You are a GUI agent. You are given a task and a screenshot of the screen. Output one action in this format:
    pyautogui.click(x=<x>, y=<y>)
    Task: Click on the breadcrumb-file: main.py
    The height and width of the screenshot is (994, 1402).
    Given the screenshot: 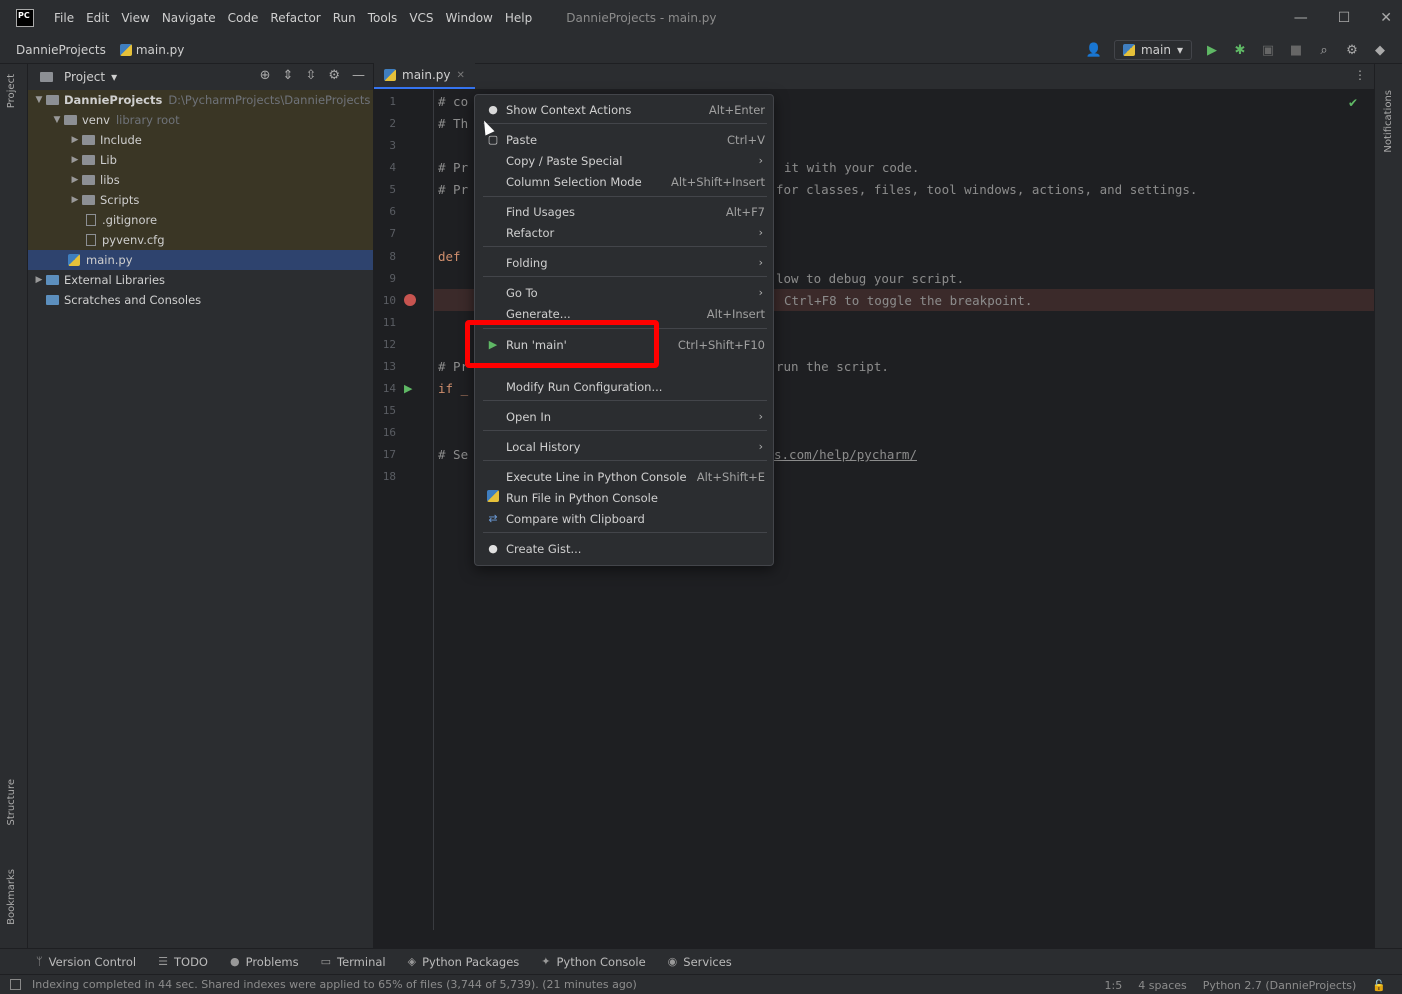 What is the action you would take?
    pyautogui.click(x=151, y=50)
    